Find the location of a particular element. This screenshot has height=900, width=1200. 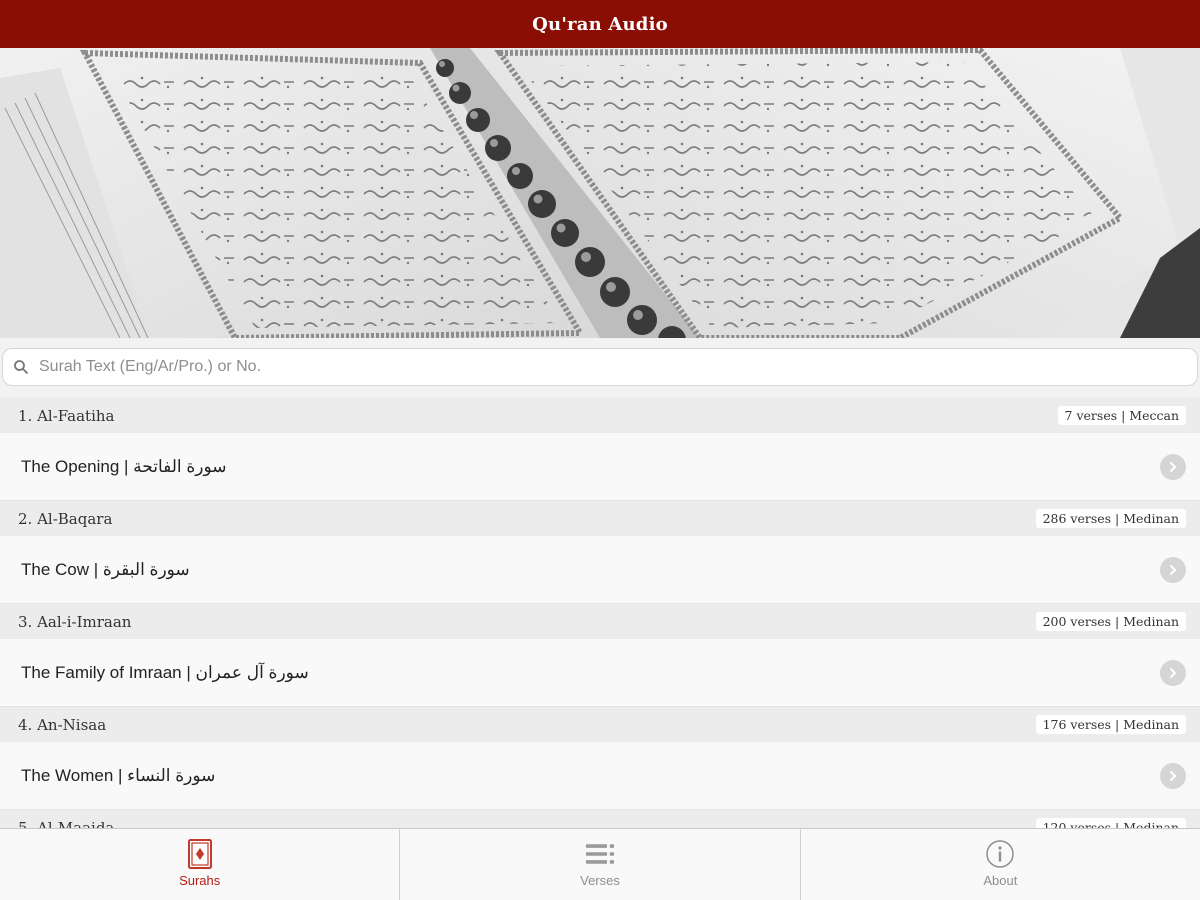

tab-surahs: Surahs is located at coordinates (200, 864).